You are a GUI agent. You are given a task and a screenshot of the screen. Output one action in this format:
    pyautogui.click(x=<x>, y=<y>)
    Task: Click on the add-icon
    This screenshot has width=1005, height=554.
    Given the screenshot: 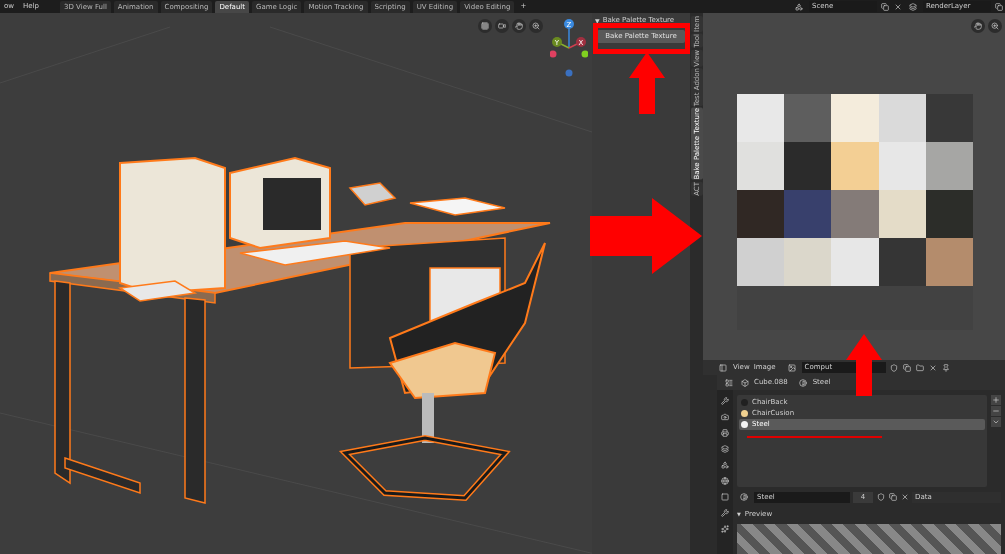 What is the action you would take?
    pyautogui.click(x=996, y=400)
    